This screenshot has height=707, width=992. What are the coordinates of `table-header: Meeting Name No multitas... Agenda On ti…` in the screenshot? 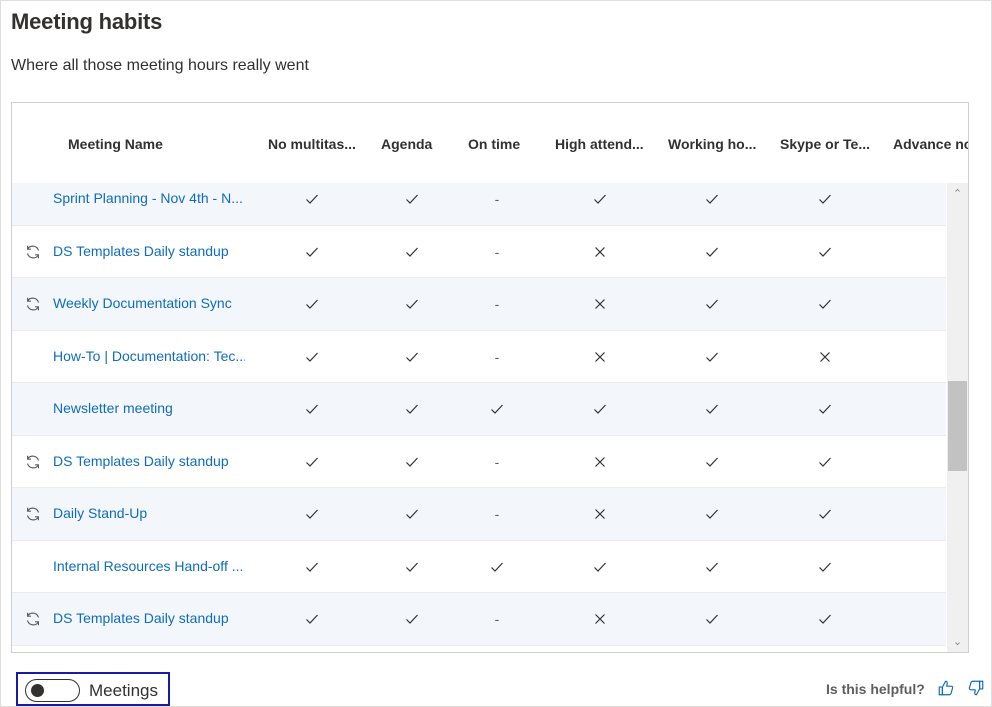 It's located at (490, 143).